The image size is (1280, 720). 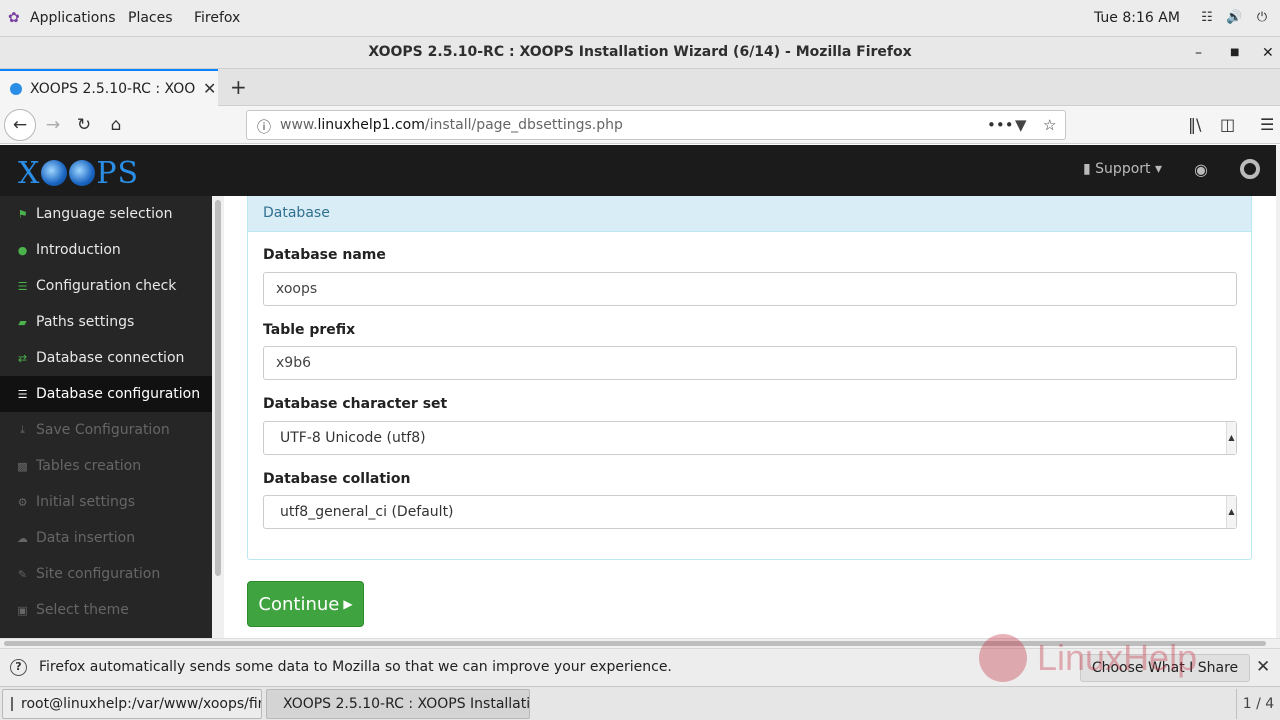 What do you see at coordinates (106, 286) in the screenshot?
I see `sidebar-item-configuration-check: ☰ Configuration check` at bounding box center [106, 286].